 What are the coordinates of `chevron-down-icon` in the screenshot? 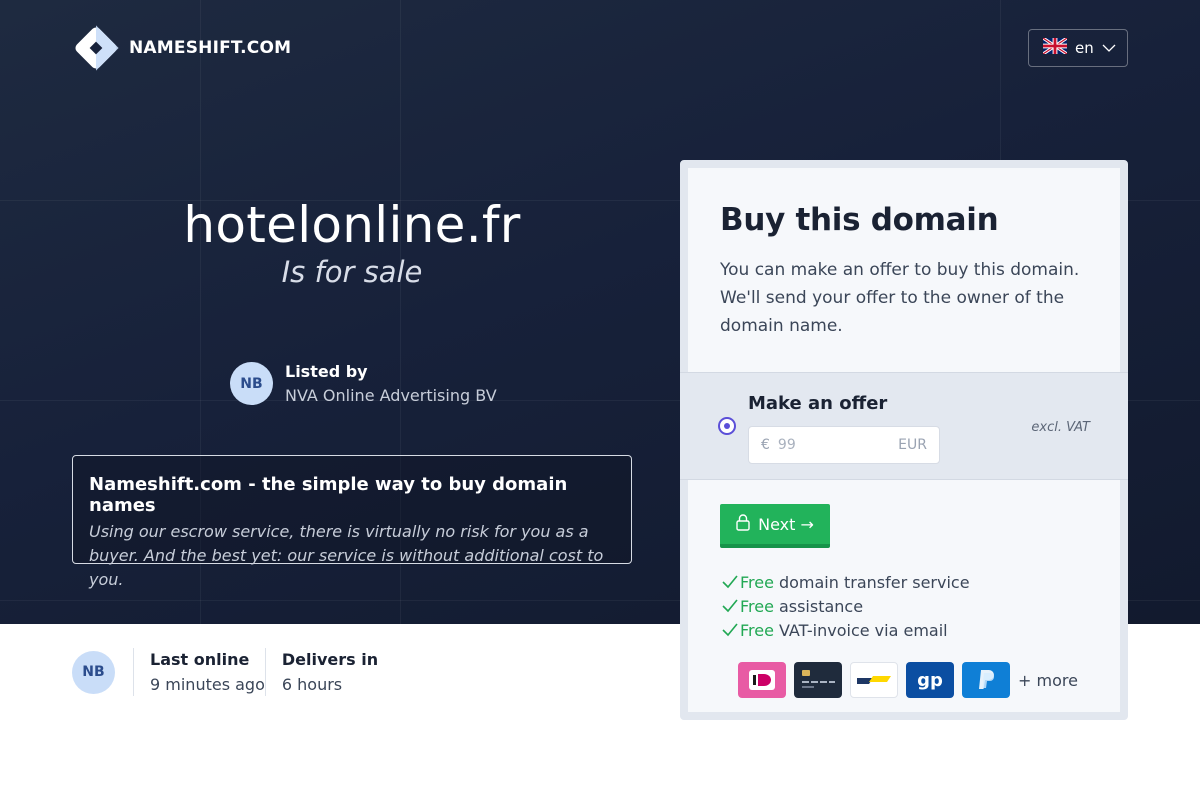 It's located at (1109, 50).